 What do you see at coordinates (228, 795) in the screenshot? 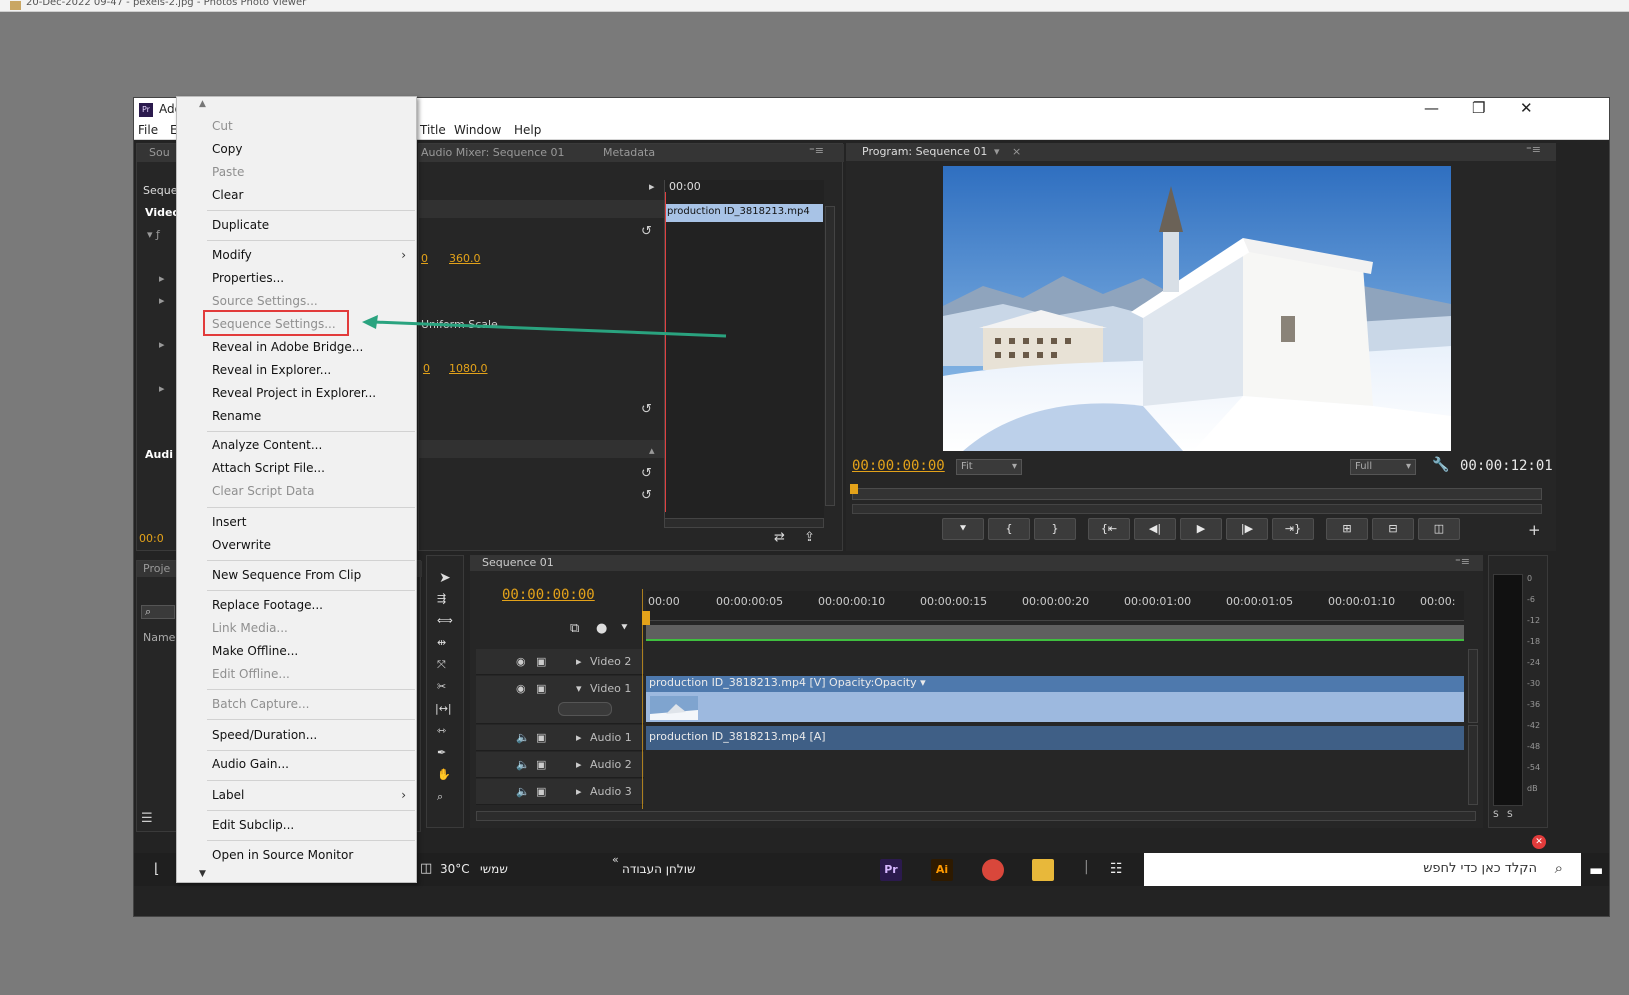
I see `menu-item-label: Label` at bounding box center [228, 795].